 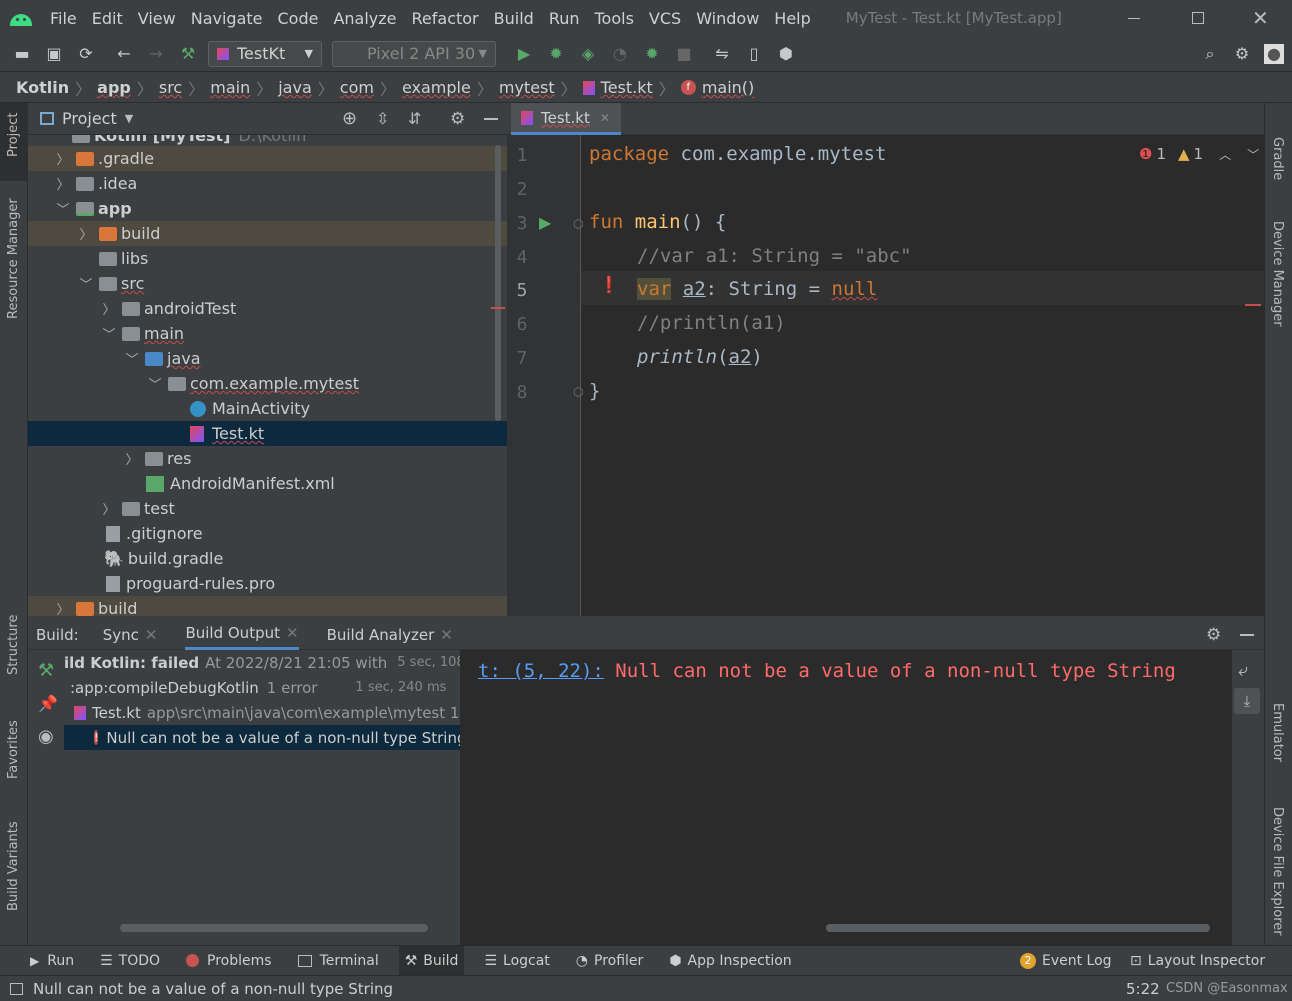 What do you see at coordinates (1199, 154) in the screenshot?
I see `inspection-widget: ❶1 ▲ 1 ︿ ﹀` at bounding box center [1199, 154].